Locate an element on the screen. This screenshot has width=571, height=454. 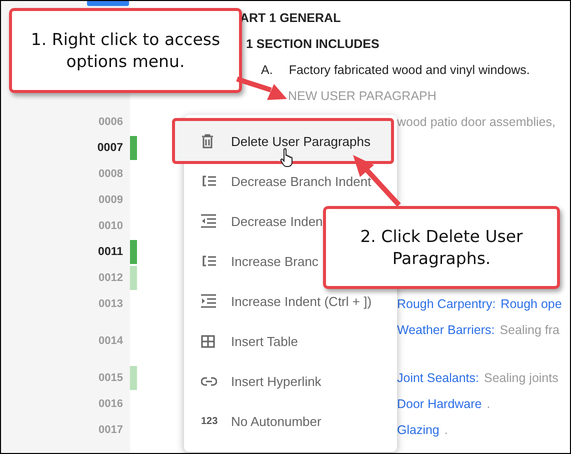
paragraph-text: Sealing joints is located at coordinates (521, 378).